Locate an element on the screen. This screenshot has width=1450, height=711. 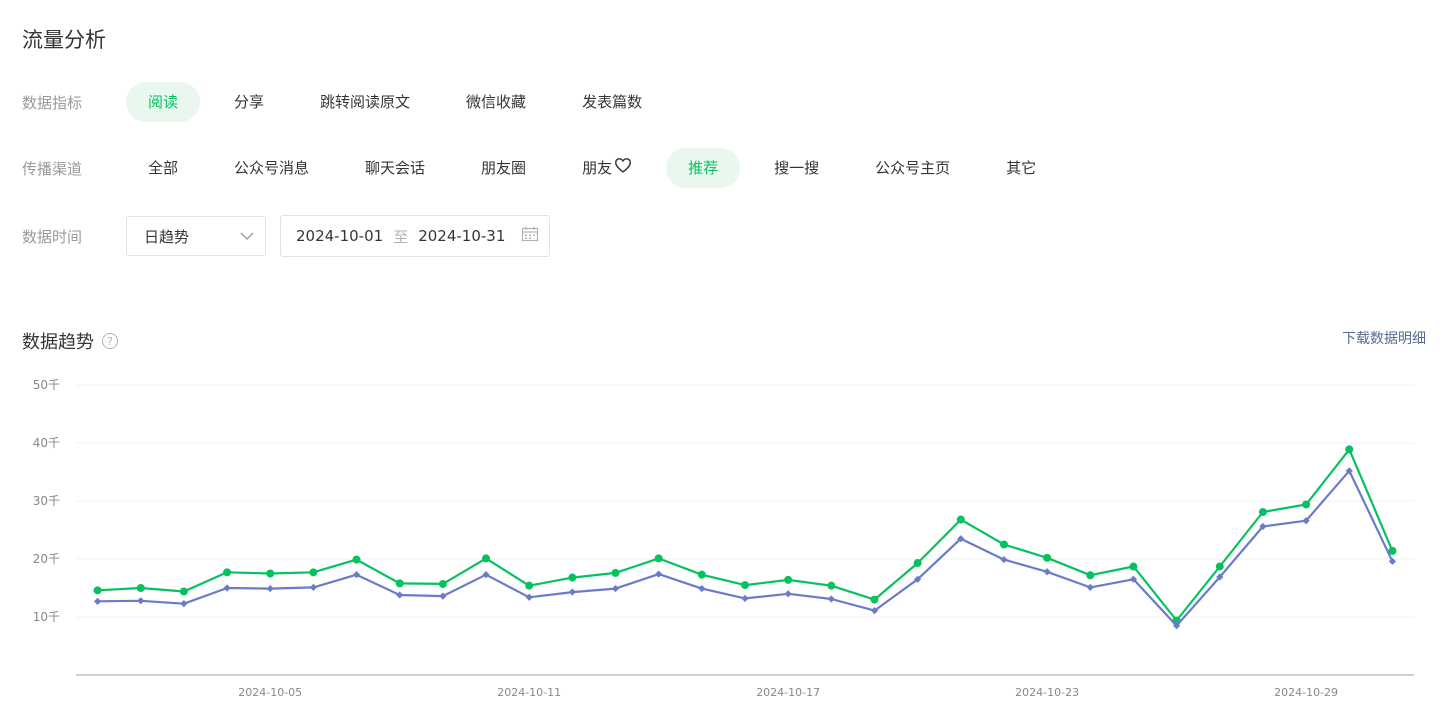
metric-filter-row: 数据指标 阅读 分享 跳转阅读原文 微信收藏 发表篇数 is located at coordinates (349, 102).